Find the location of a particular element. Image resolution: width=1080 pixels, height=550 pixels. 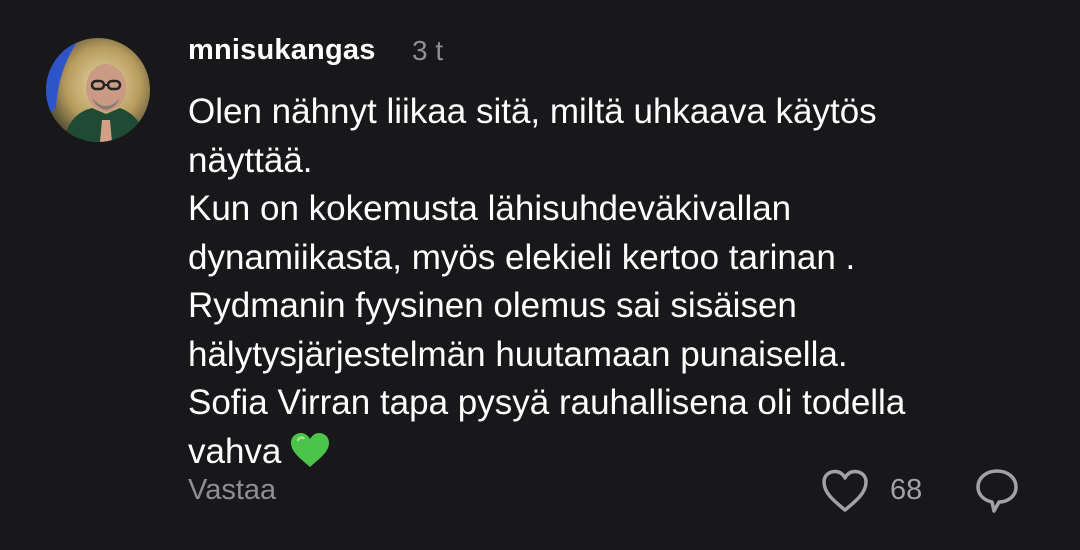

username: mnisukangas is located at coordinates (282, 50).